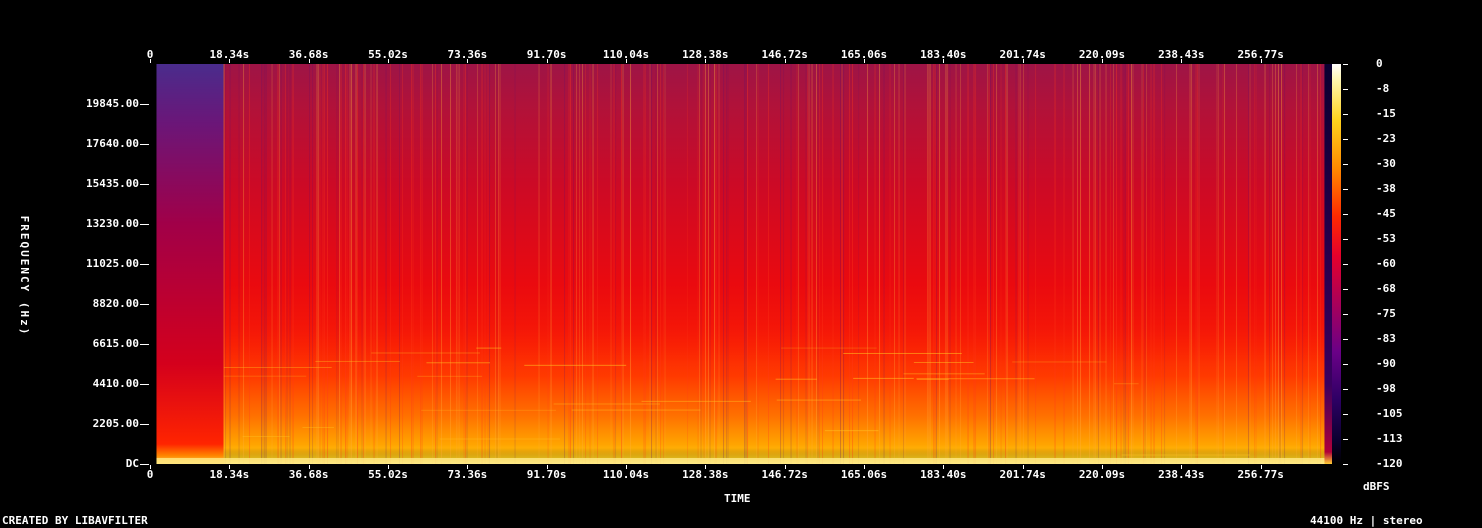 This screenshot has height=528, width=1482. Describe the element at coordinates (1386, 163) in the screenshot. I see `colorbar-tick-label: -30` at that location.